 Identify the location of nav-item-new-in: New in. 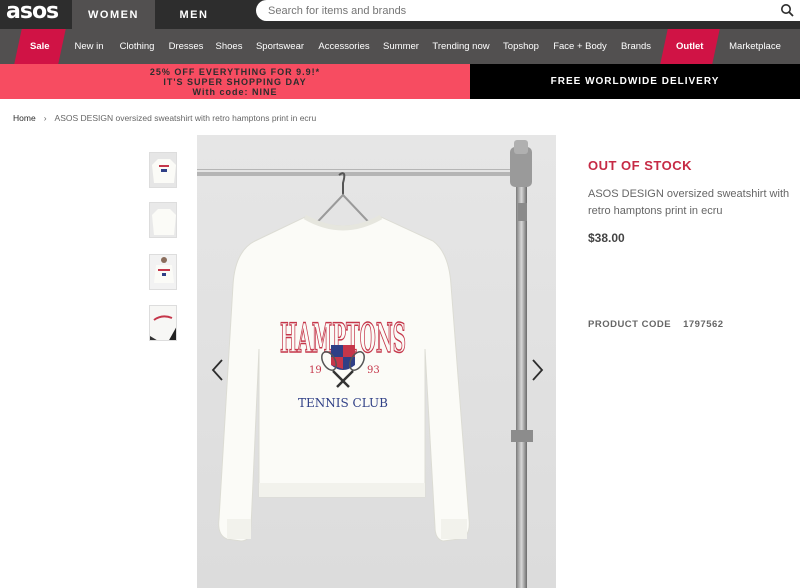
(89, 46).